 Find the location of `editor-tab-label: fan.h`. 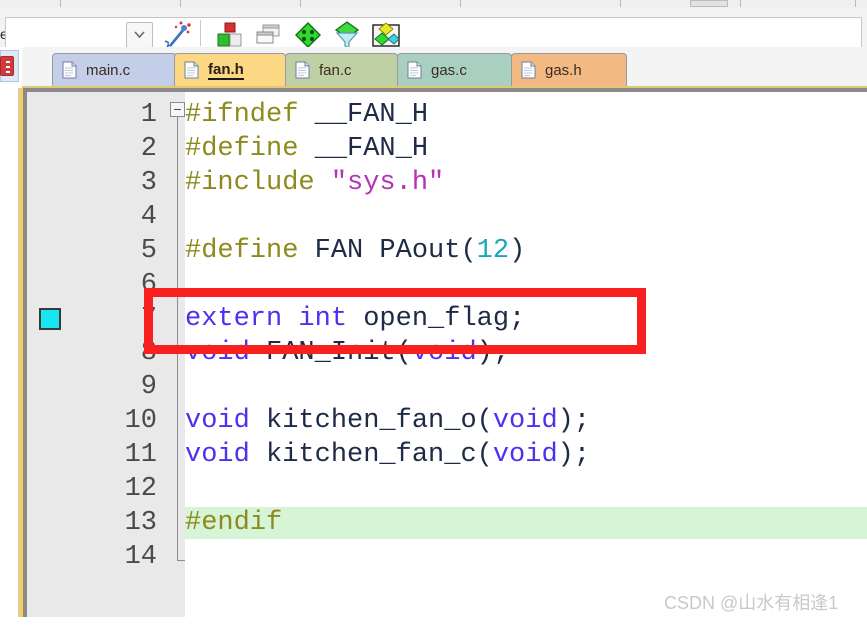

editor-tab-label: fan.h is located at coordinates (226, 70).